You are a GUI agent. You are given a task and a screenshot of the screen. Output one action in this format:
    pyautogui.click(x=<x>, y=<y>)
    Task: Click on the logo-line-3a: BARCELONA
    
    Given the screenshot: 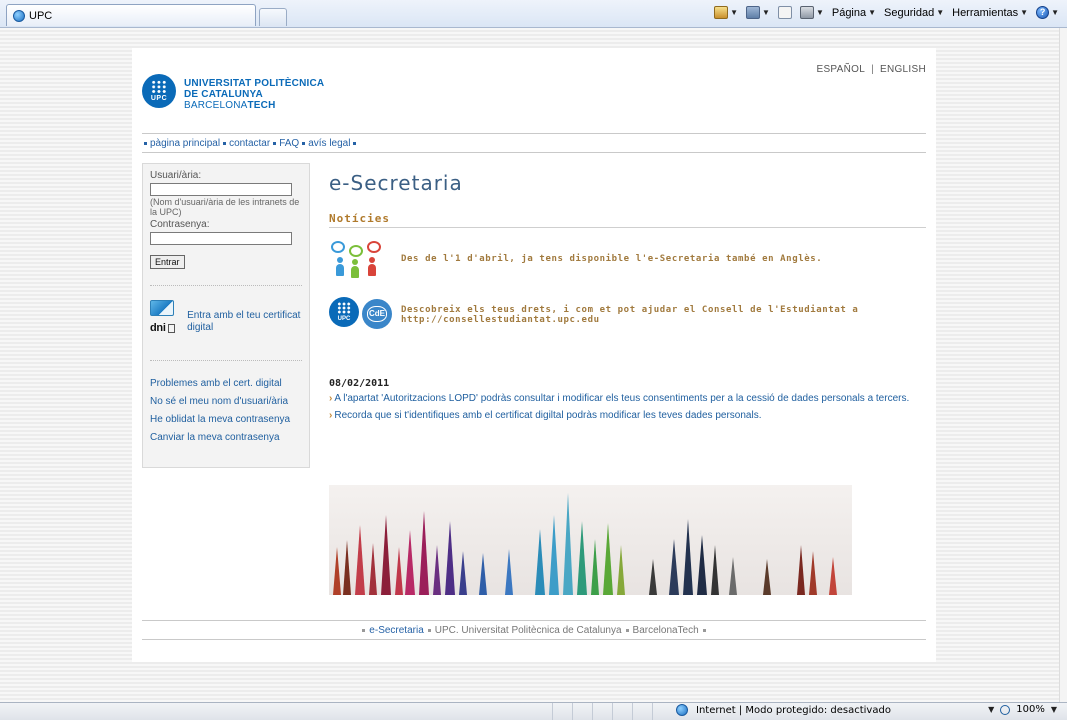 What is the action you would take?
    pyautogui.click(x=216, y=105)
    